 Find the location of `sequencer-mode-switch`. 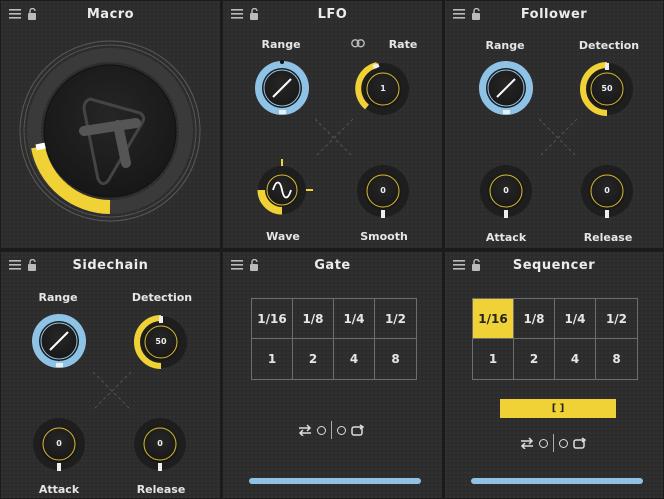

sequencer-mode-switch is located at coordinates (553, 443).